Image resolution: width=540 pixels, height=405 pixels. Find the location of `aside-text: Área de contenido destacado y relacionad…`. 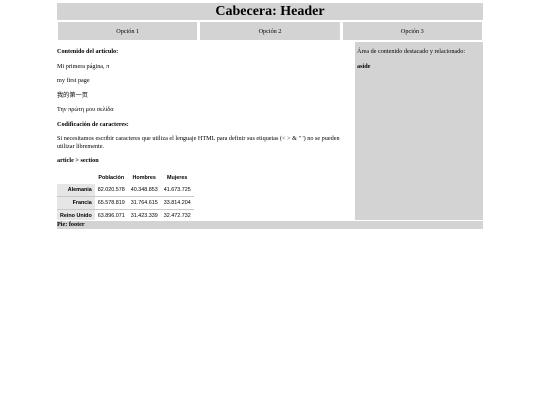

aside-text: Área de contenido destacado y relacionad… is located at coordinates (411, 51).